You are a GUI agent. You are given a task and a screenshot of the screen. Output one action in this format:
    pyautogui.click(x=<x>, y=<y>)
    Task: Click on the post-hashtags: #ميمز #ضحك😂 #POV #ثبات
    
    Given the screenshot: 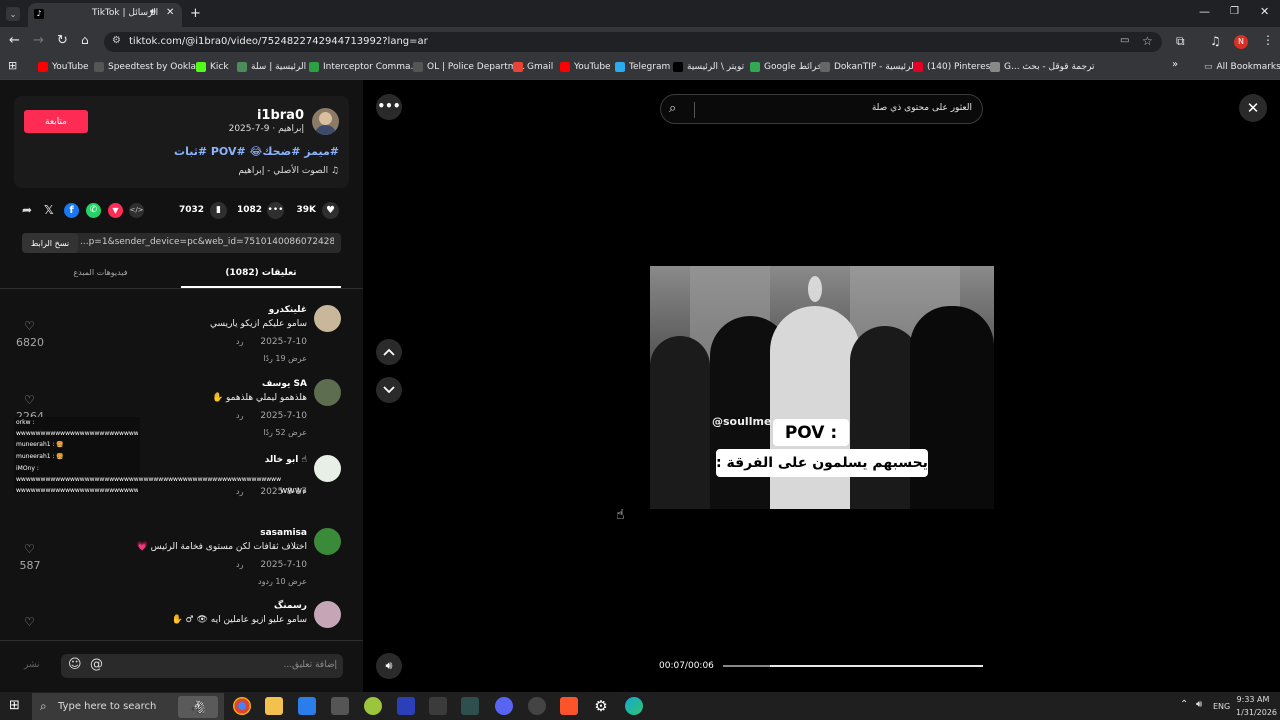 What is the action you would take?
    pyautogui.click(x=244, y=151)
    